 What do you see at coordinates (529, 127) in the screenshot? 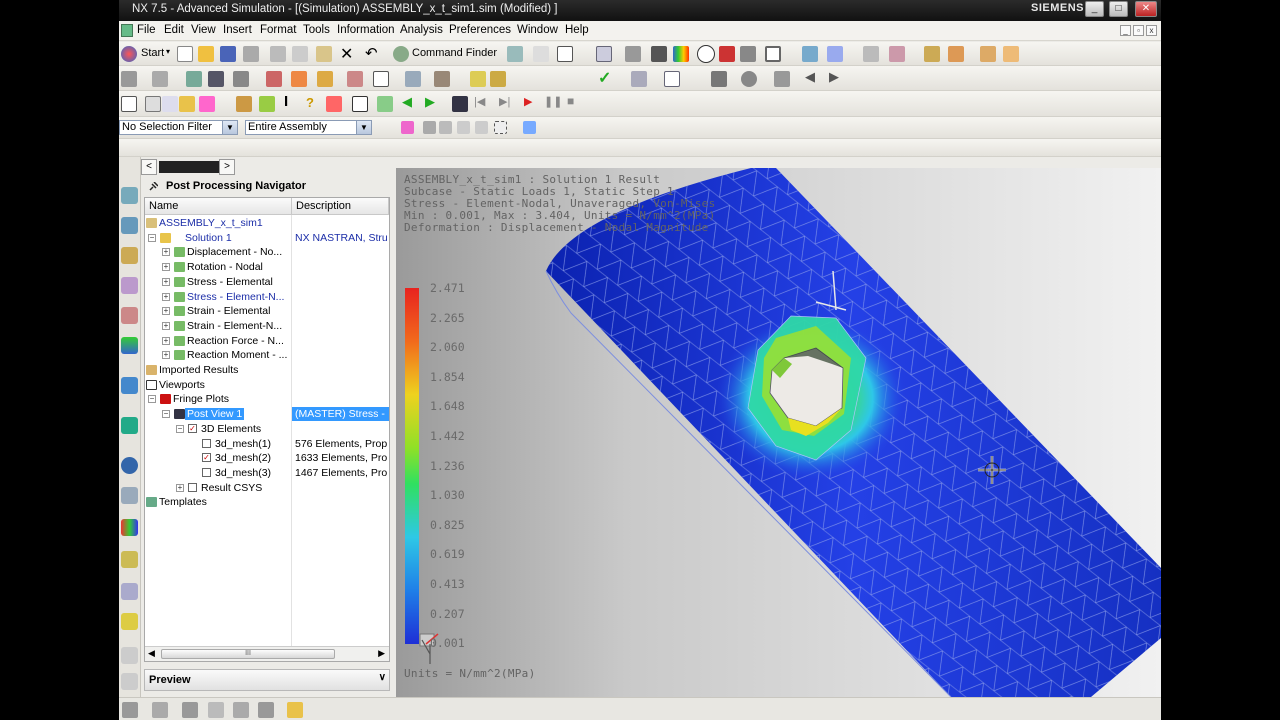
I see `solid-icon` at bounding box center [529, 127].